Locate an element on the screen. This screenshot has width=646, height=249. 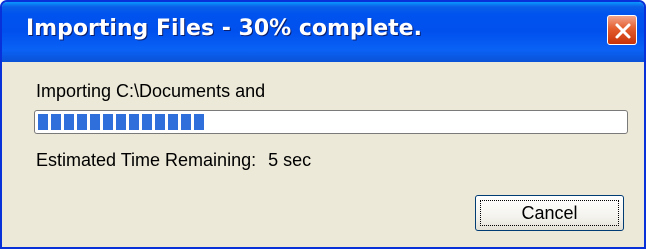
close-icon is located at coordinates (623, 31).